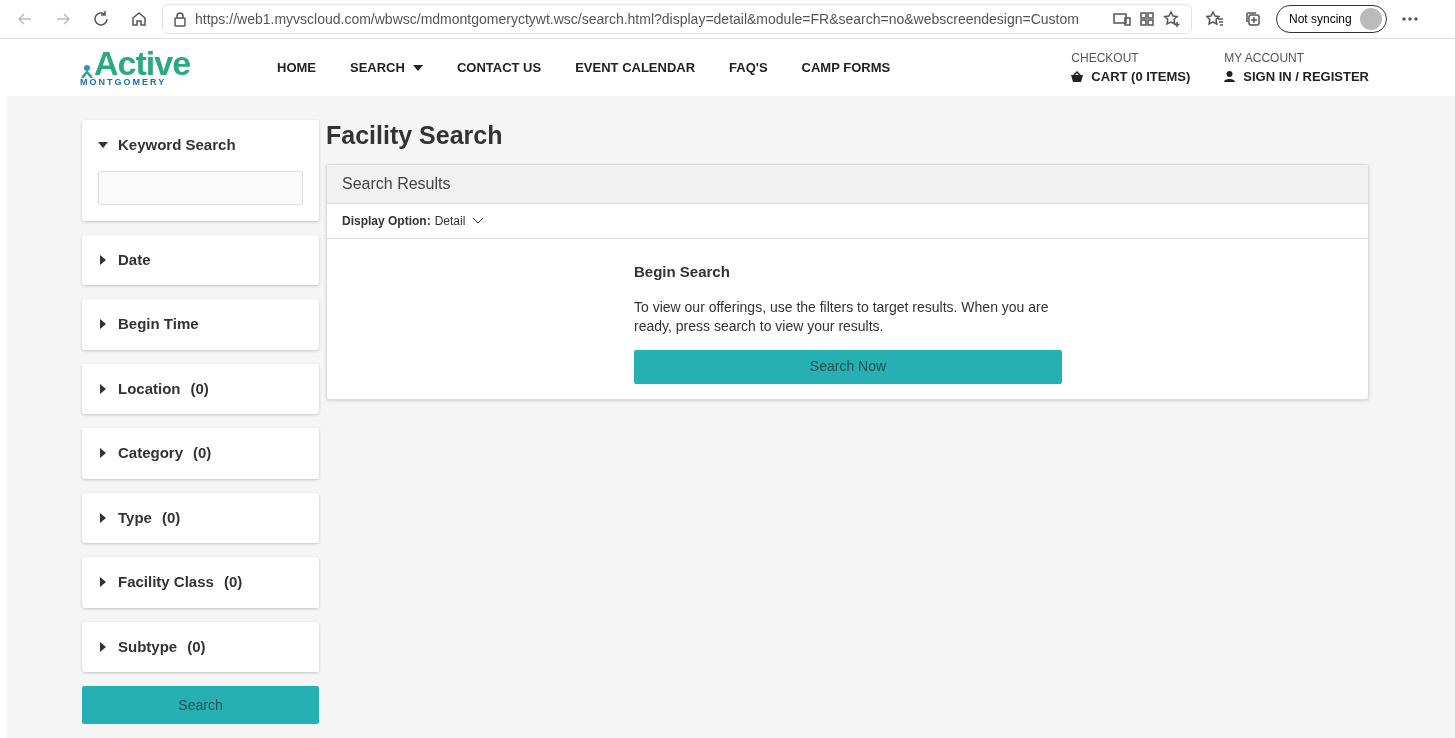 The height and width of the screenshot is (738, 1455). What do you see at coordinates (635, 67) in the screenshot?
I see `nav-link: EVENT CALENDAR` at bounding box center [635, 67].